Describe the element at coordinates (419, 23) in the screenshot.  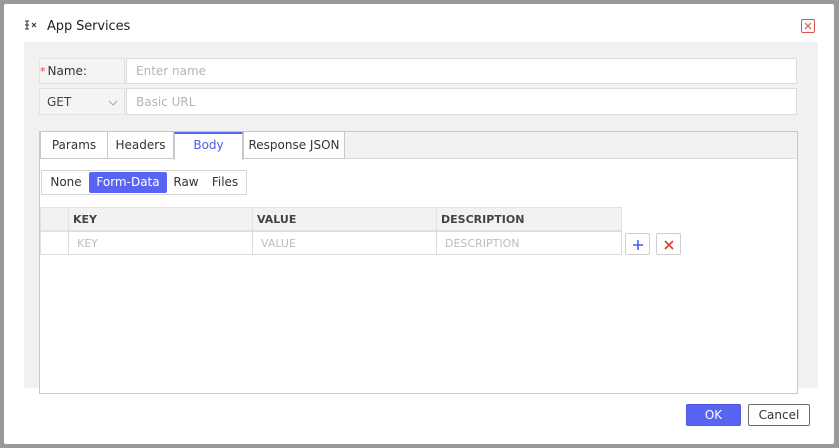
I see `dialog-title-bar: App Services` at that location.